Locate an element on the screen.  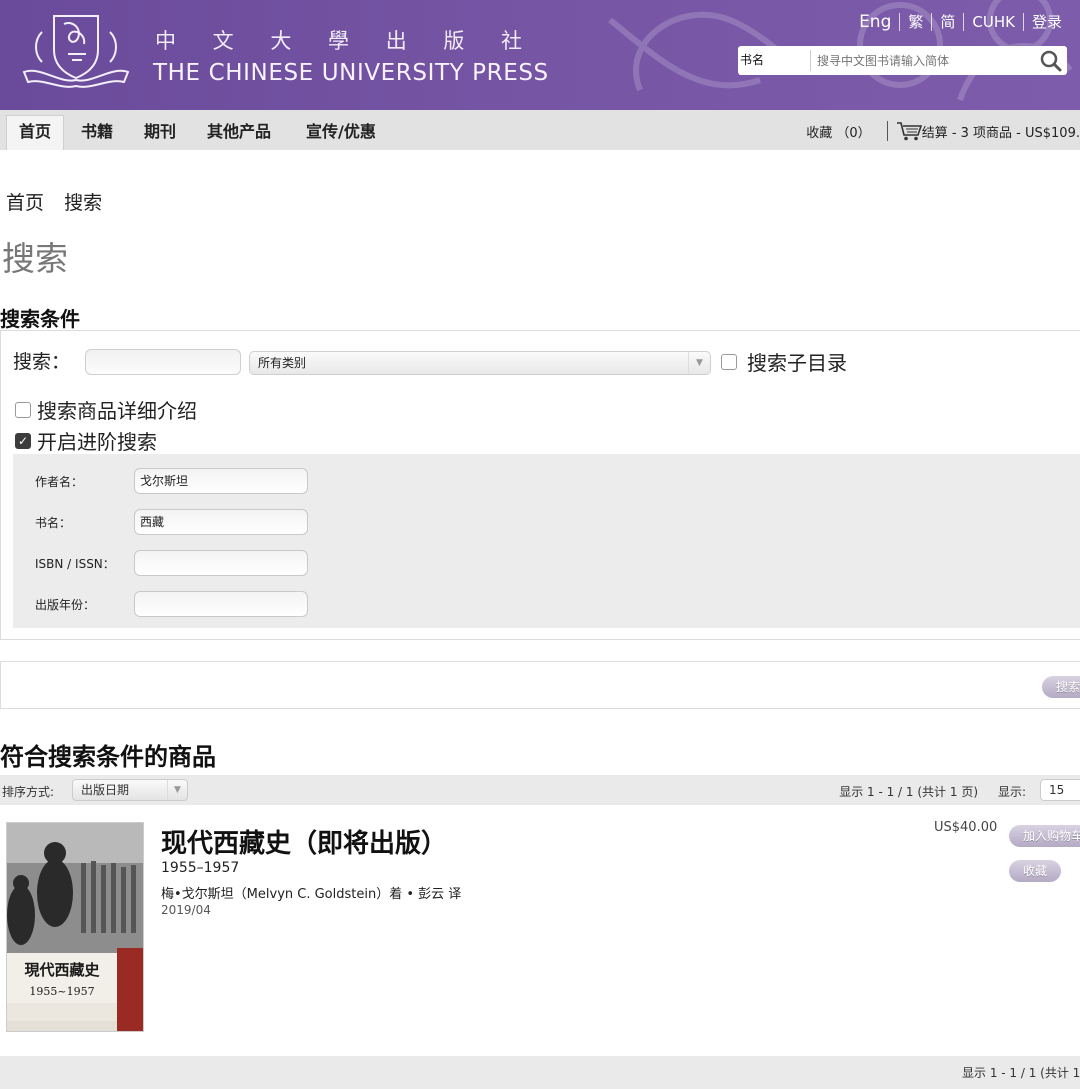
product-authors: 梅•戈尔斯坦（Melvyn C. Goldstein）着 • 彭云 译 is located at coordinates (311, 894).